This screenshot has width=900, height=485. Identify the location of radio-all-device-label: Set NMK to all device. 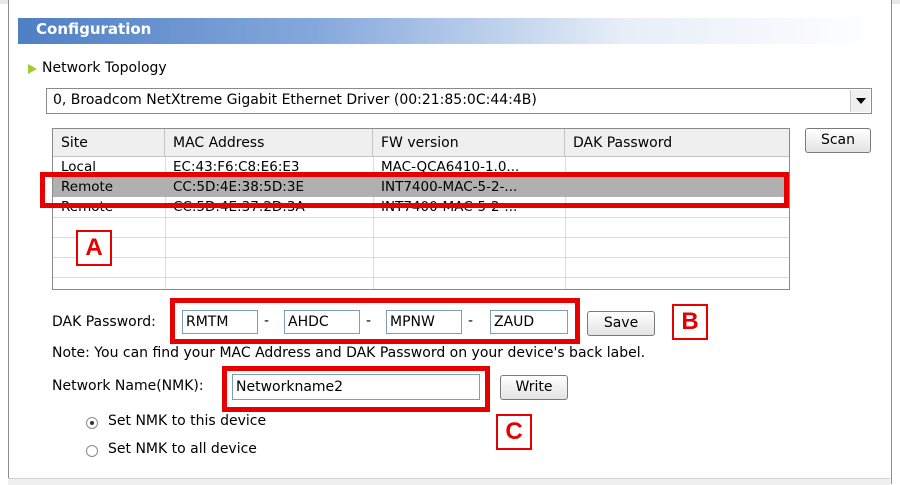
(182, 449).